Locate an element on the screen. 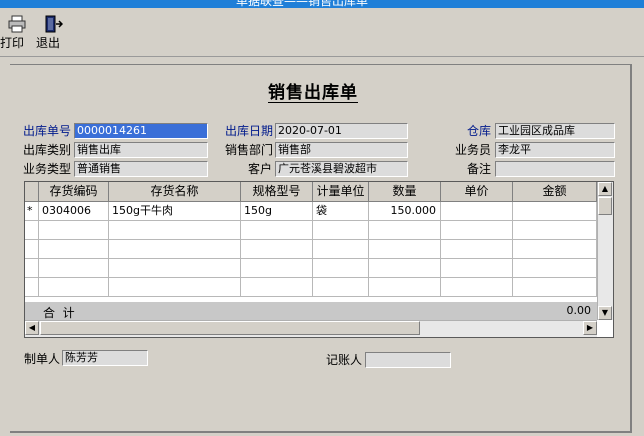 This screenshot has height=436, width=644. grid-header: 存货编码 存货名称 规格型号 计量单位 数量 单价 金额 is located at coordinates (311, 192).